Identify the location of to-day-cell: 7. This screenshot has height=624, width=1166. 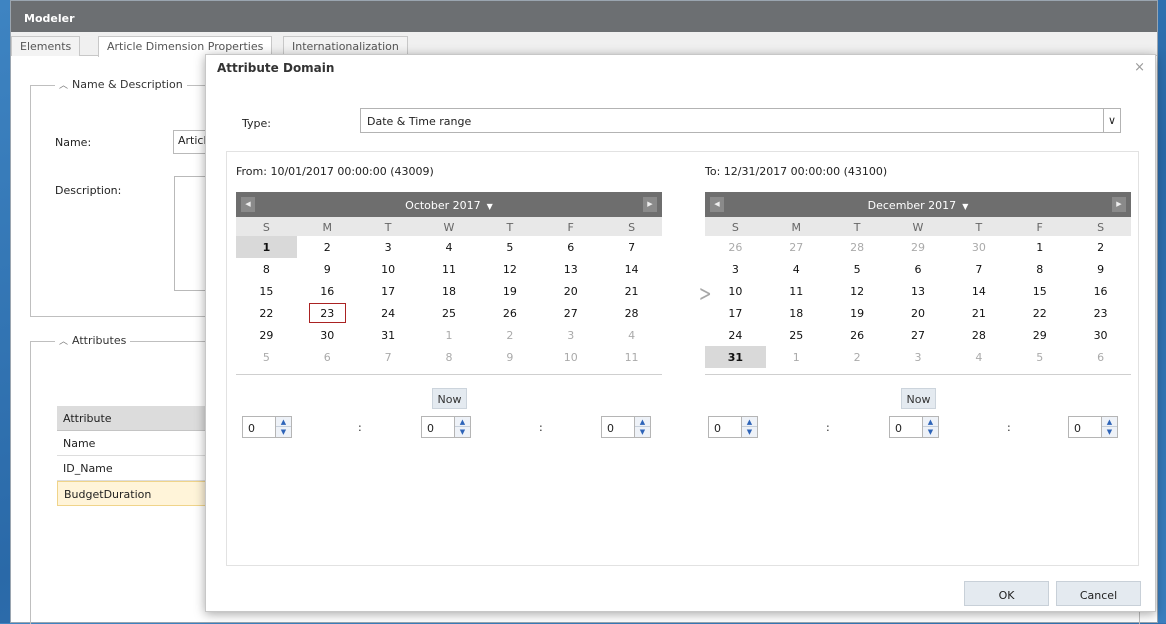
(978, 269).